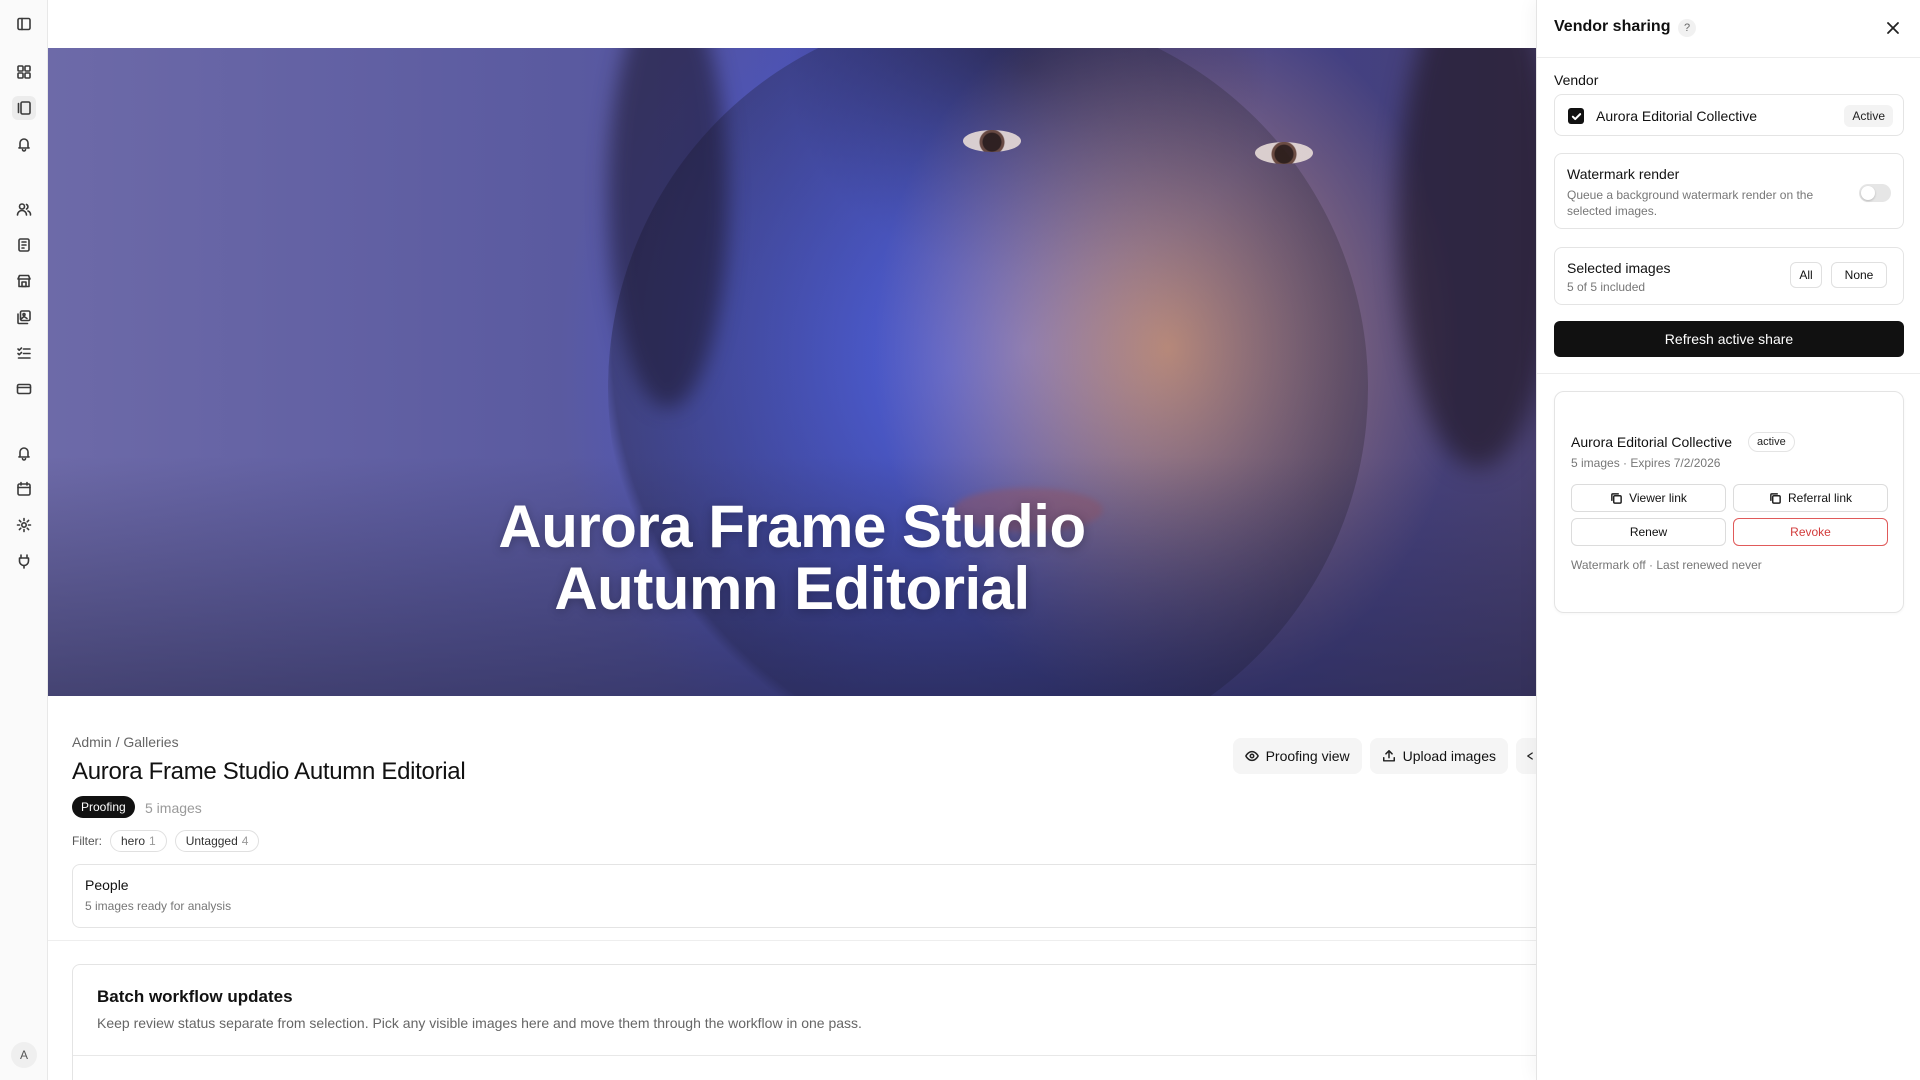 Image resolution: width=1920 pixels, height=1080 pixels. Describe the element at coordinates (24, 108) in the screenshot. I see `galleries-icon` at that location.